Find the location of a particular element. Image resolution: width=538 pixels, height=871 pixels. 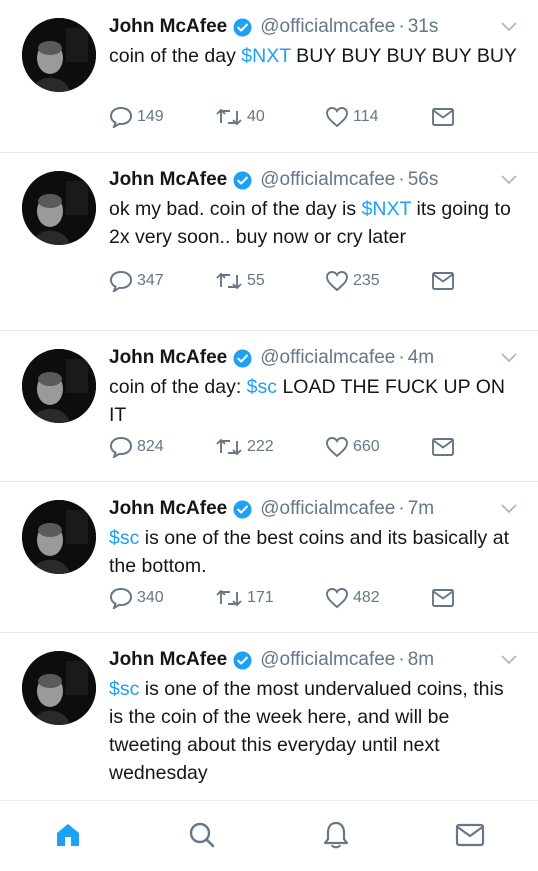

home-icon is located at coordinates (68, 835).